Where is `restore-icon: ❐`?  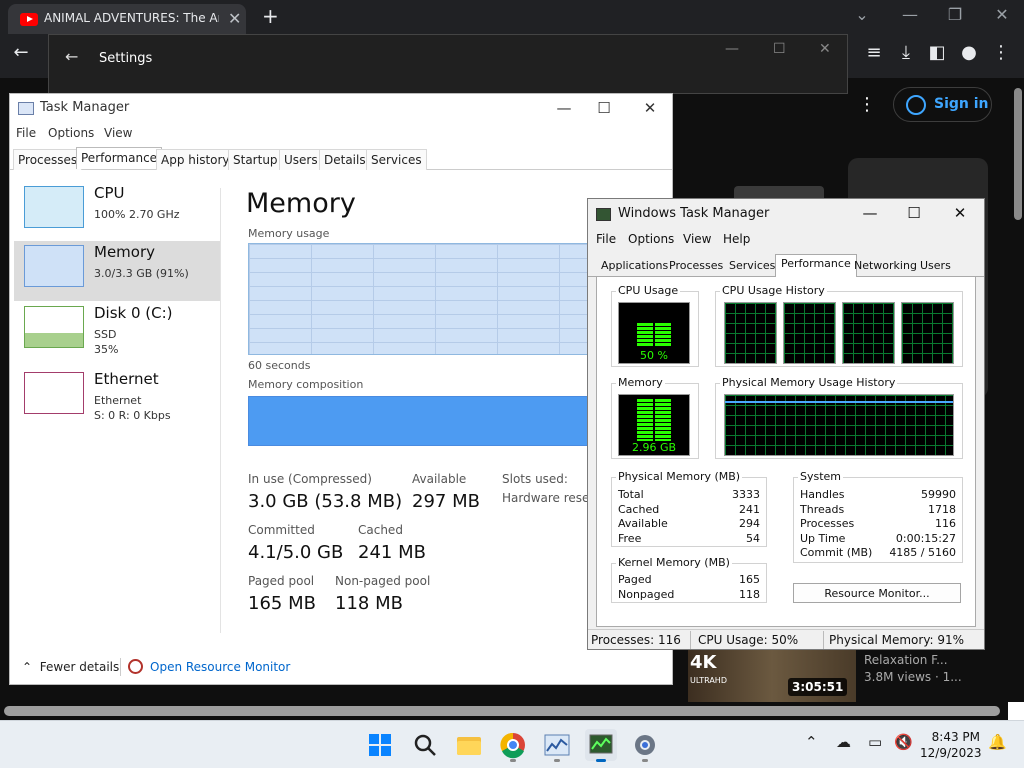 restore-icon: ❐ is located at coordinates (955, 14).